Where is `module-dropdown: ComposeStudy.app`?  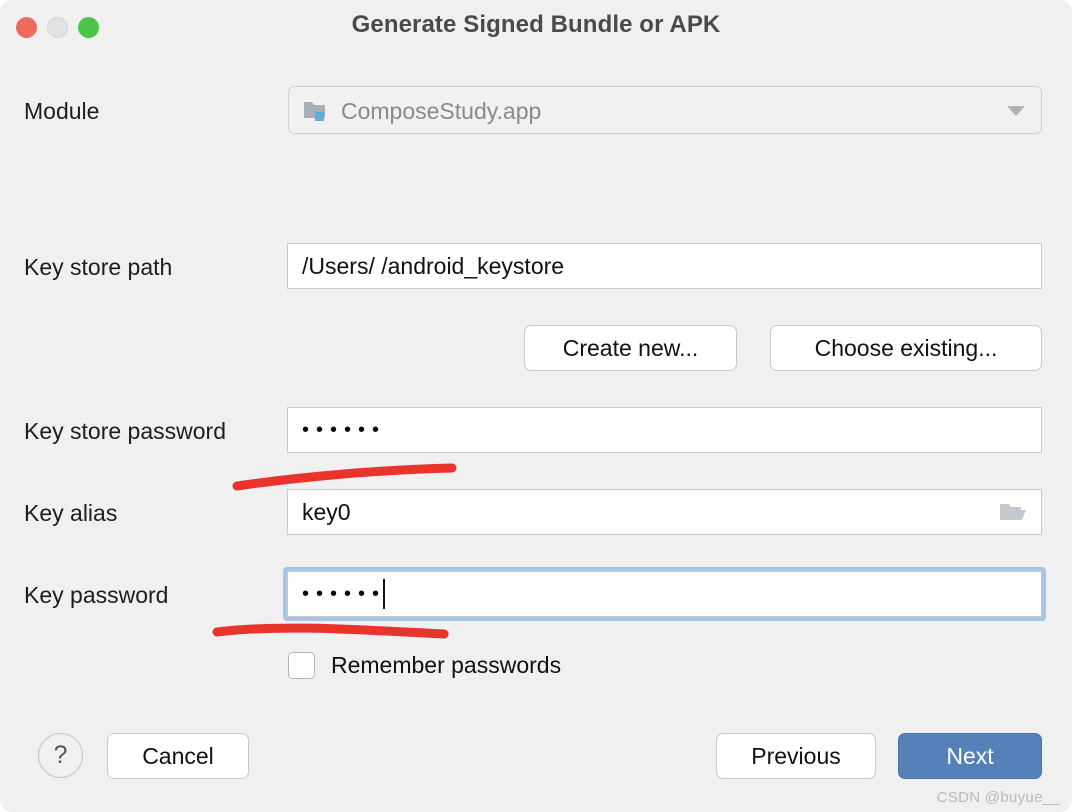
module-dropdown: ComposeStudy.app is located at coordinates (665, 110).